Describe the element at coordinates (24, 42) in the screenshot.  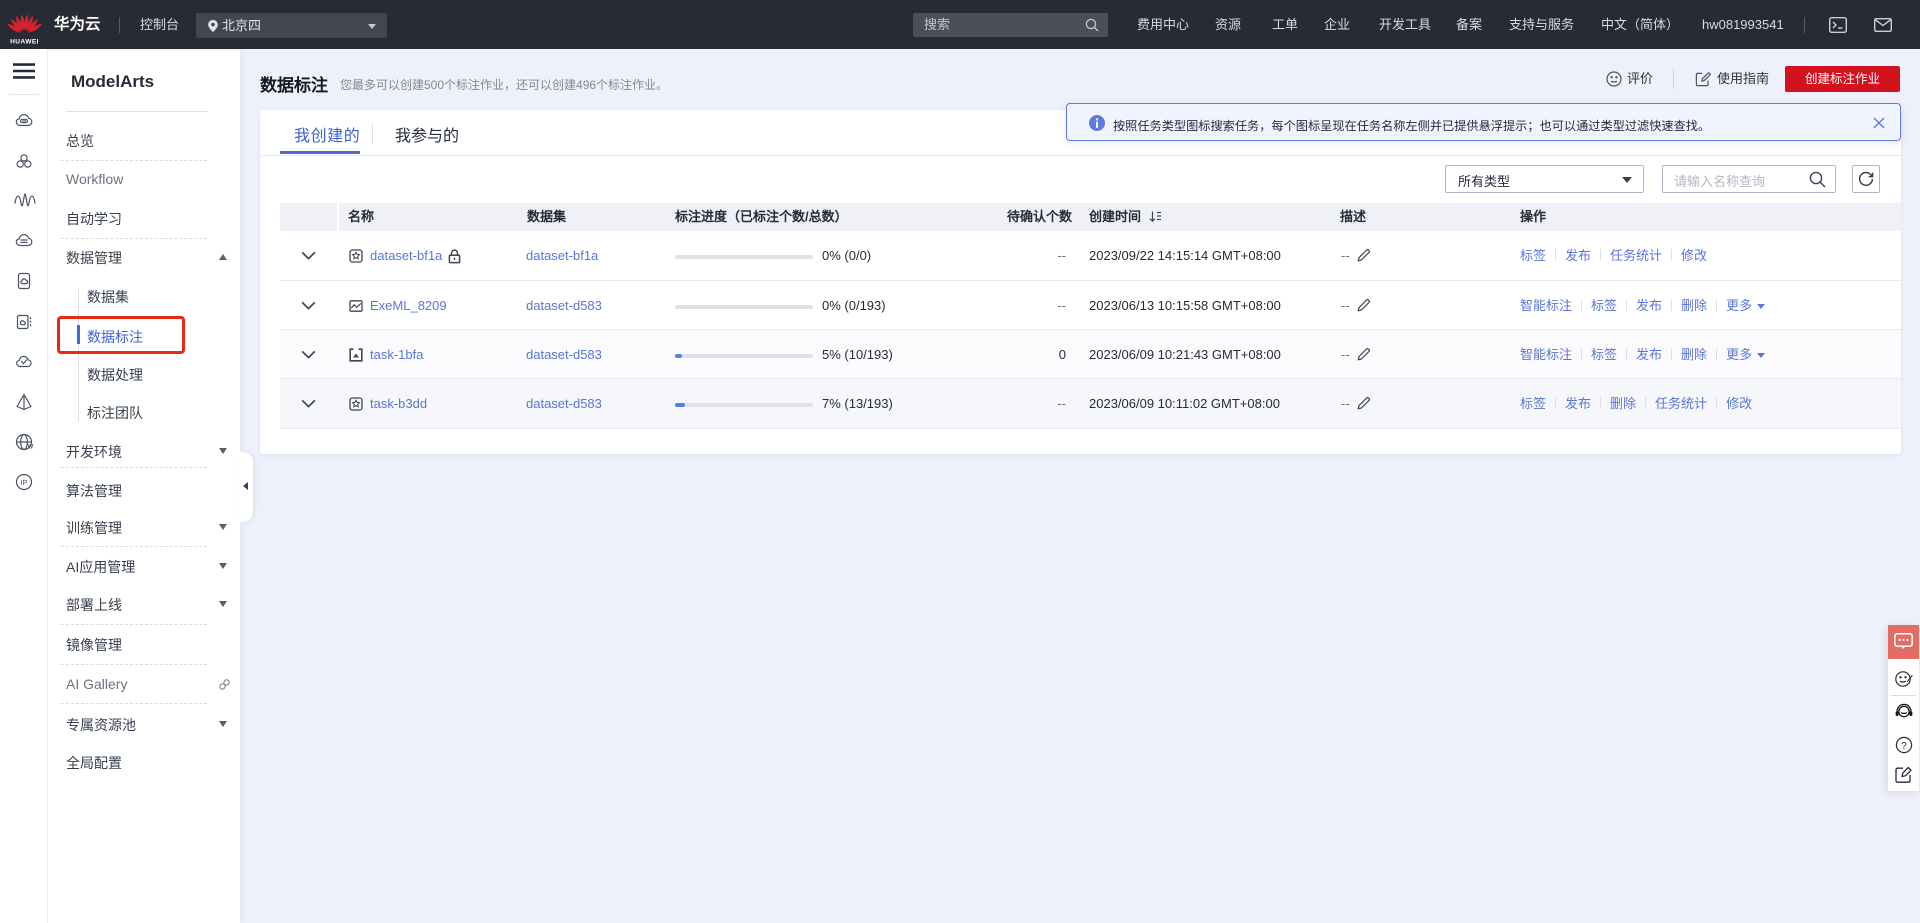
I see `svg-text: HUAWEI` at that location.